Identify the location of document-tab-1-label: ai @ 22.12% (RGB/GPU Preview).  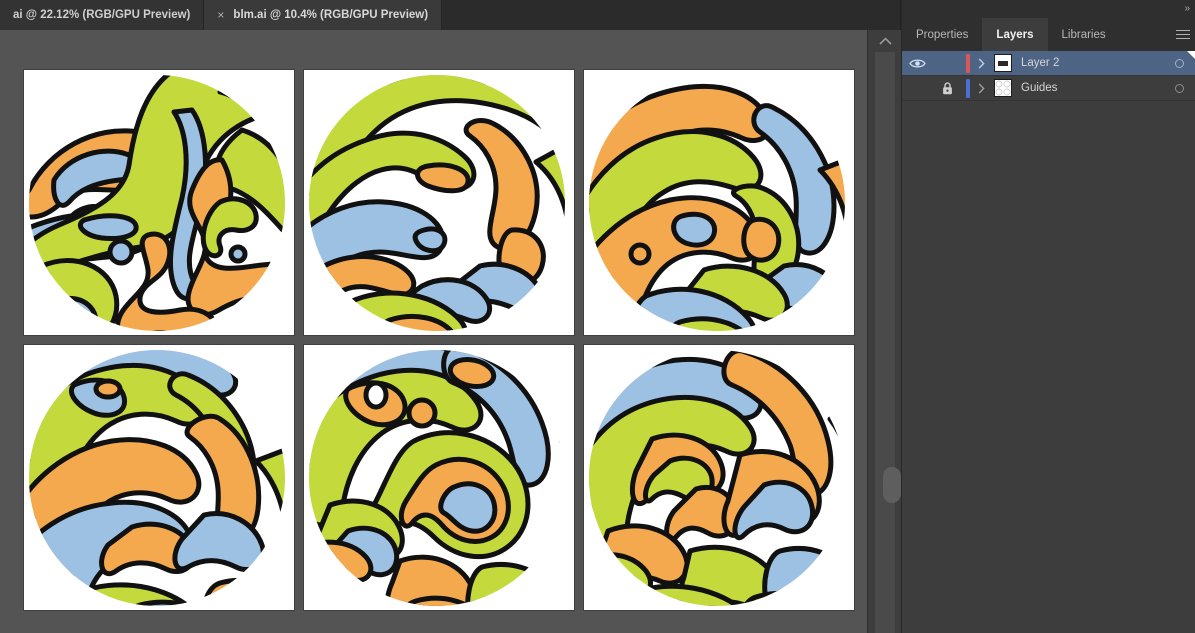
(102, 15).